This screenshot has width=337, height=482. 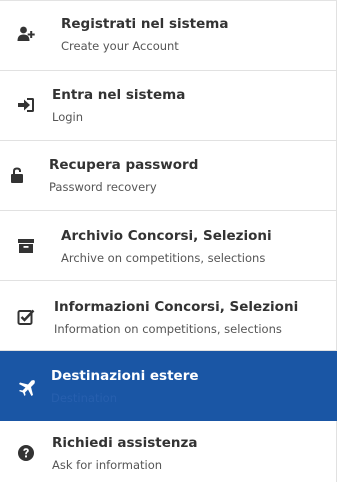 What do you see at coordinates (124, 165) in the screenshot?
I see `menu-item-title: Recupera password` at bounding box center [124, 165].